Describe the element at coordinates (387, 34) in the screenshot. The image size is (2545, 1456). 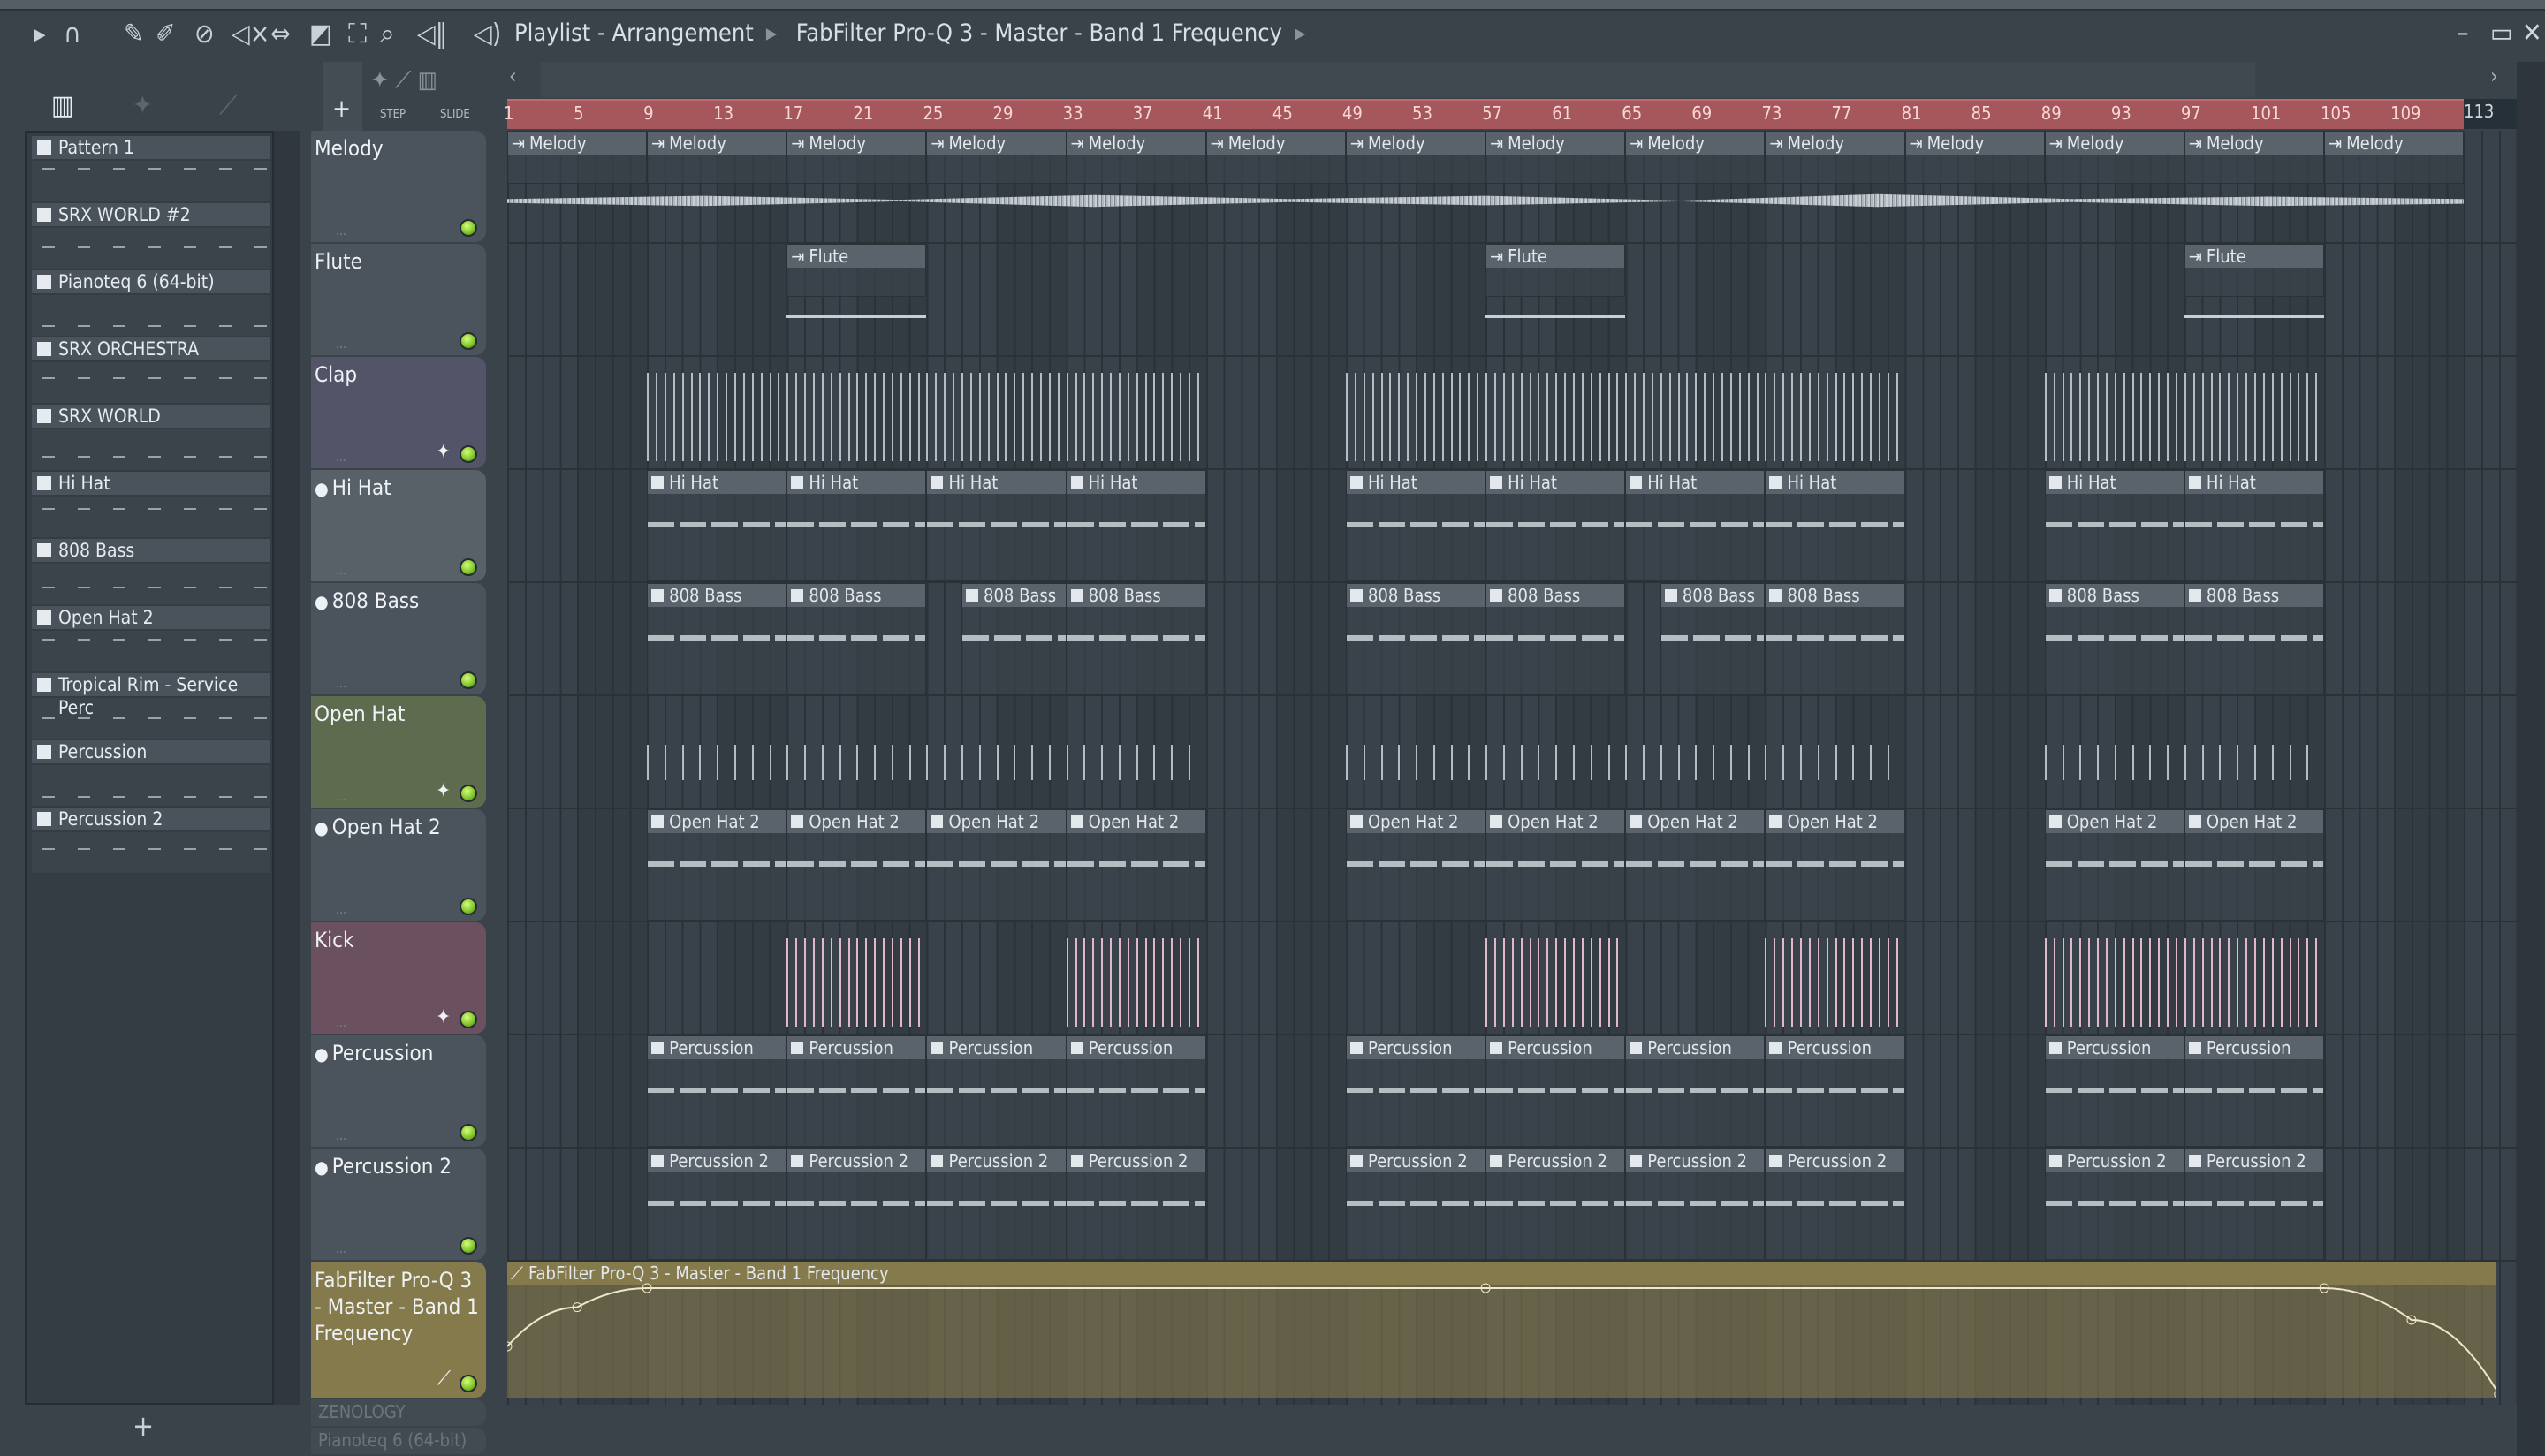
I see `zoom-icon: ⌕` at that location.